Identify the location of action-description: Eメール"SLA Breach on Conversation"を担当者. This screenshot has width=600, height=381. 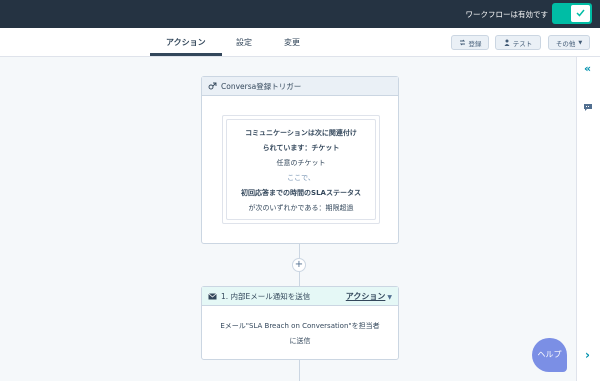
(300, 326).